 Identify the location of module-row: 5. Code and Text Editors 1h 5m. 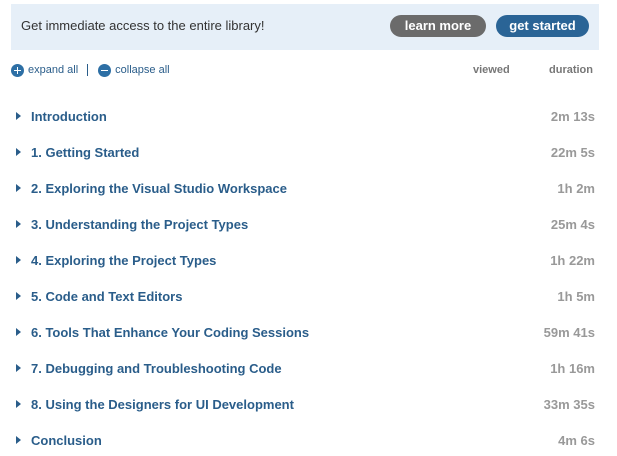
(305, 296).